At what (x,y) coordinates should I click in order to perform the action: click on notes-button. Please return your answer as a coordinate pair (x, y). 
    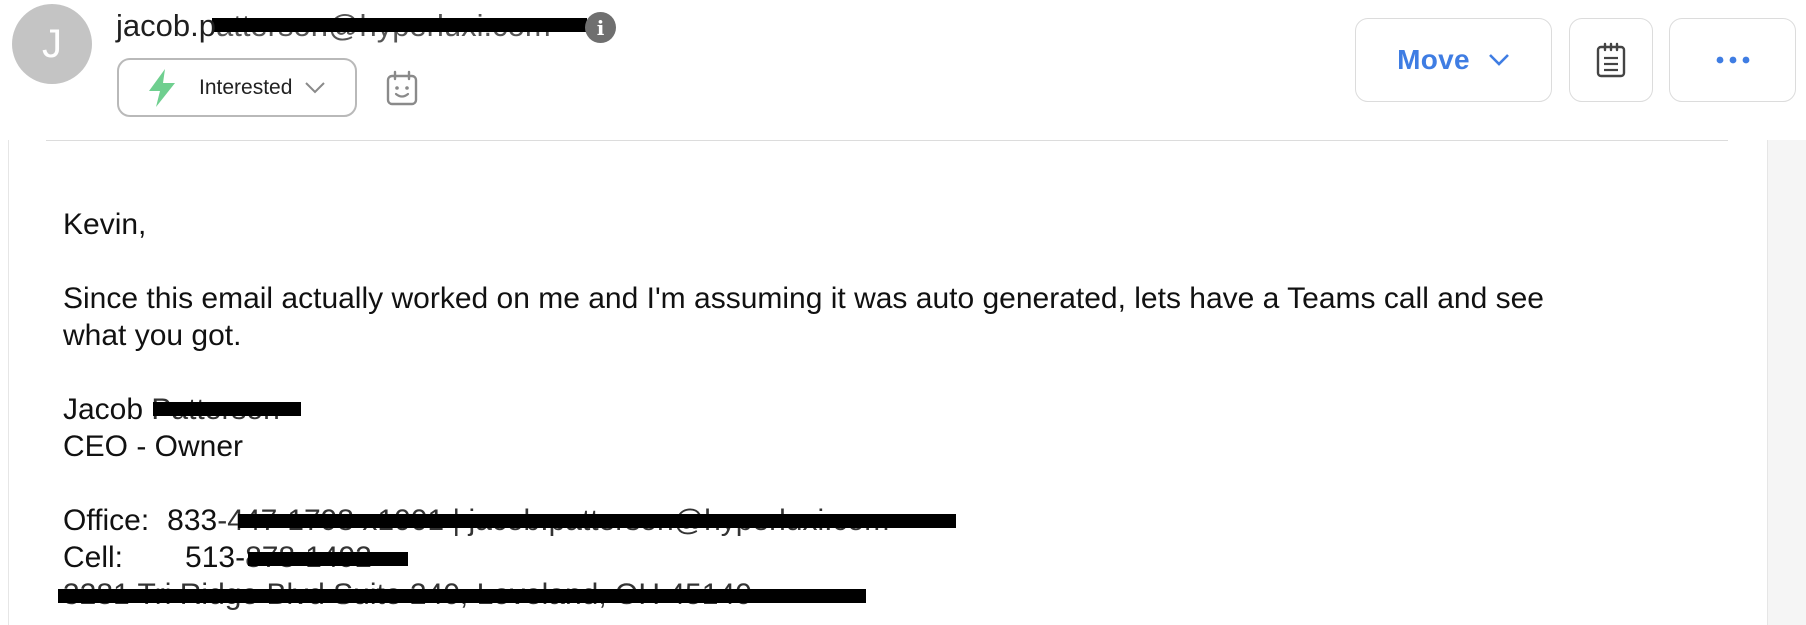
    Looking at the image, I should click on (1611, 60).